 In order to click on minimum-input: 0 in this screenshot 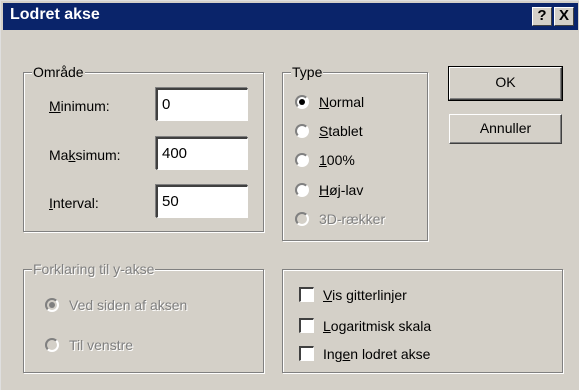, I will do `click(202, 104)`.